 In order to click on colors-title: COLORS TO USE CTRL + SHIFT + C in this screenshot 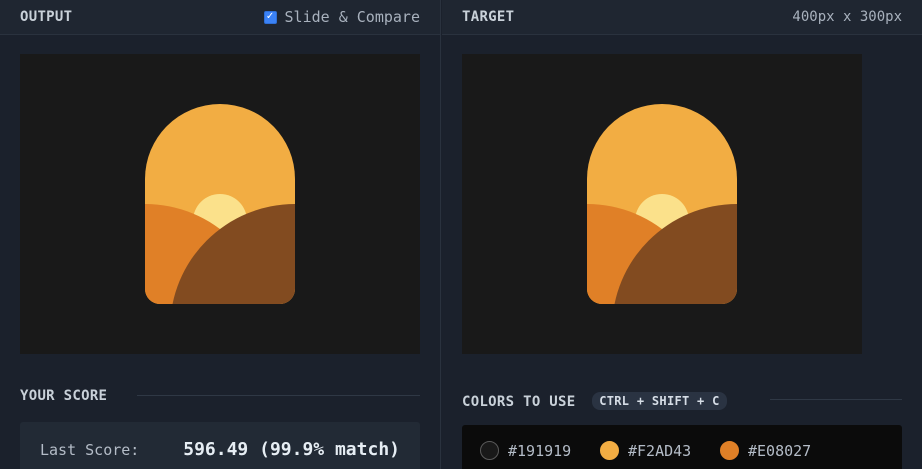, I will do `click(594, 401)`.